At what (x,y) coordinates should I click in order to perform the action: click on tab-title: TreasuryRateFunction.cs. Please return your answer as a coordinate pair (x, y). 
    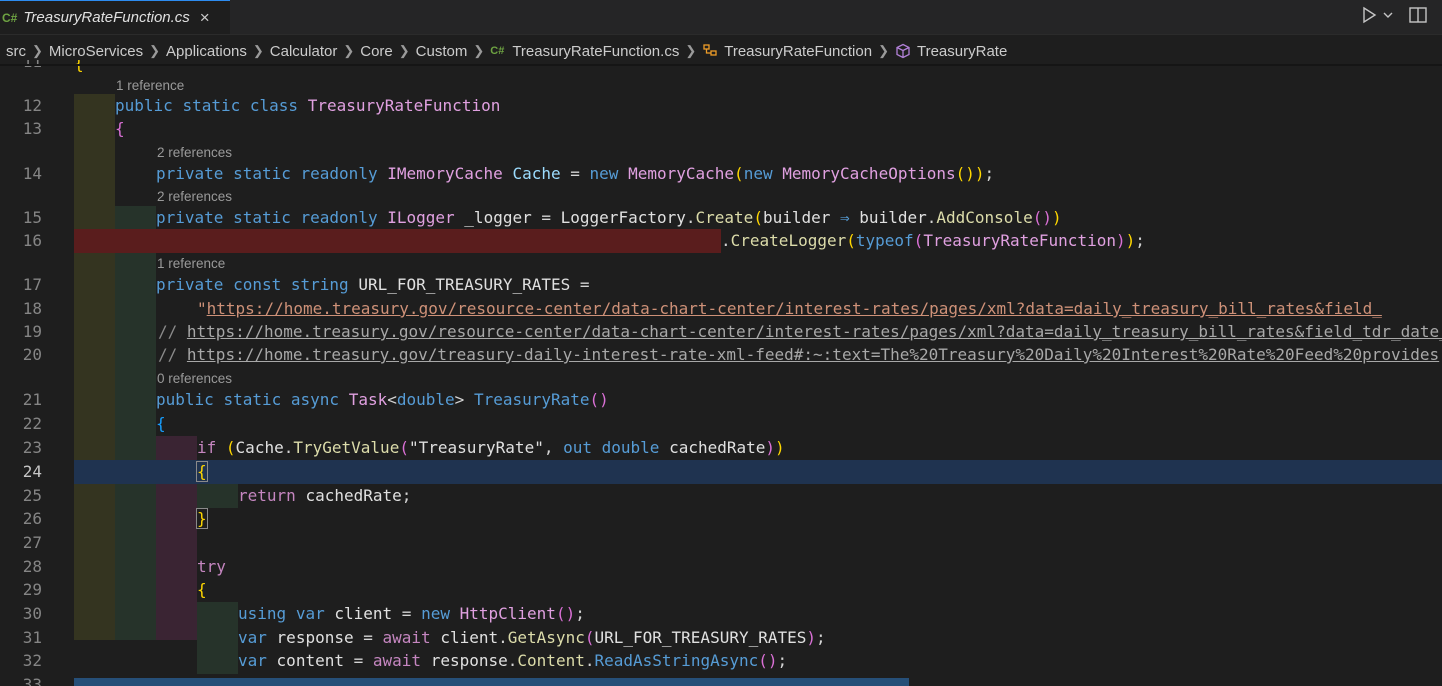
    Looking at the image, I should click on (106, 17).